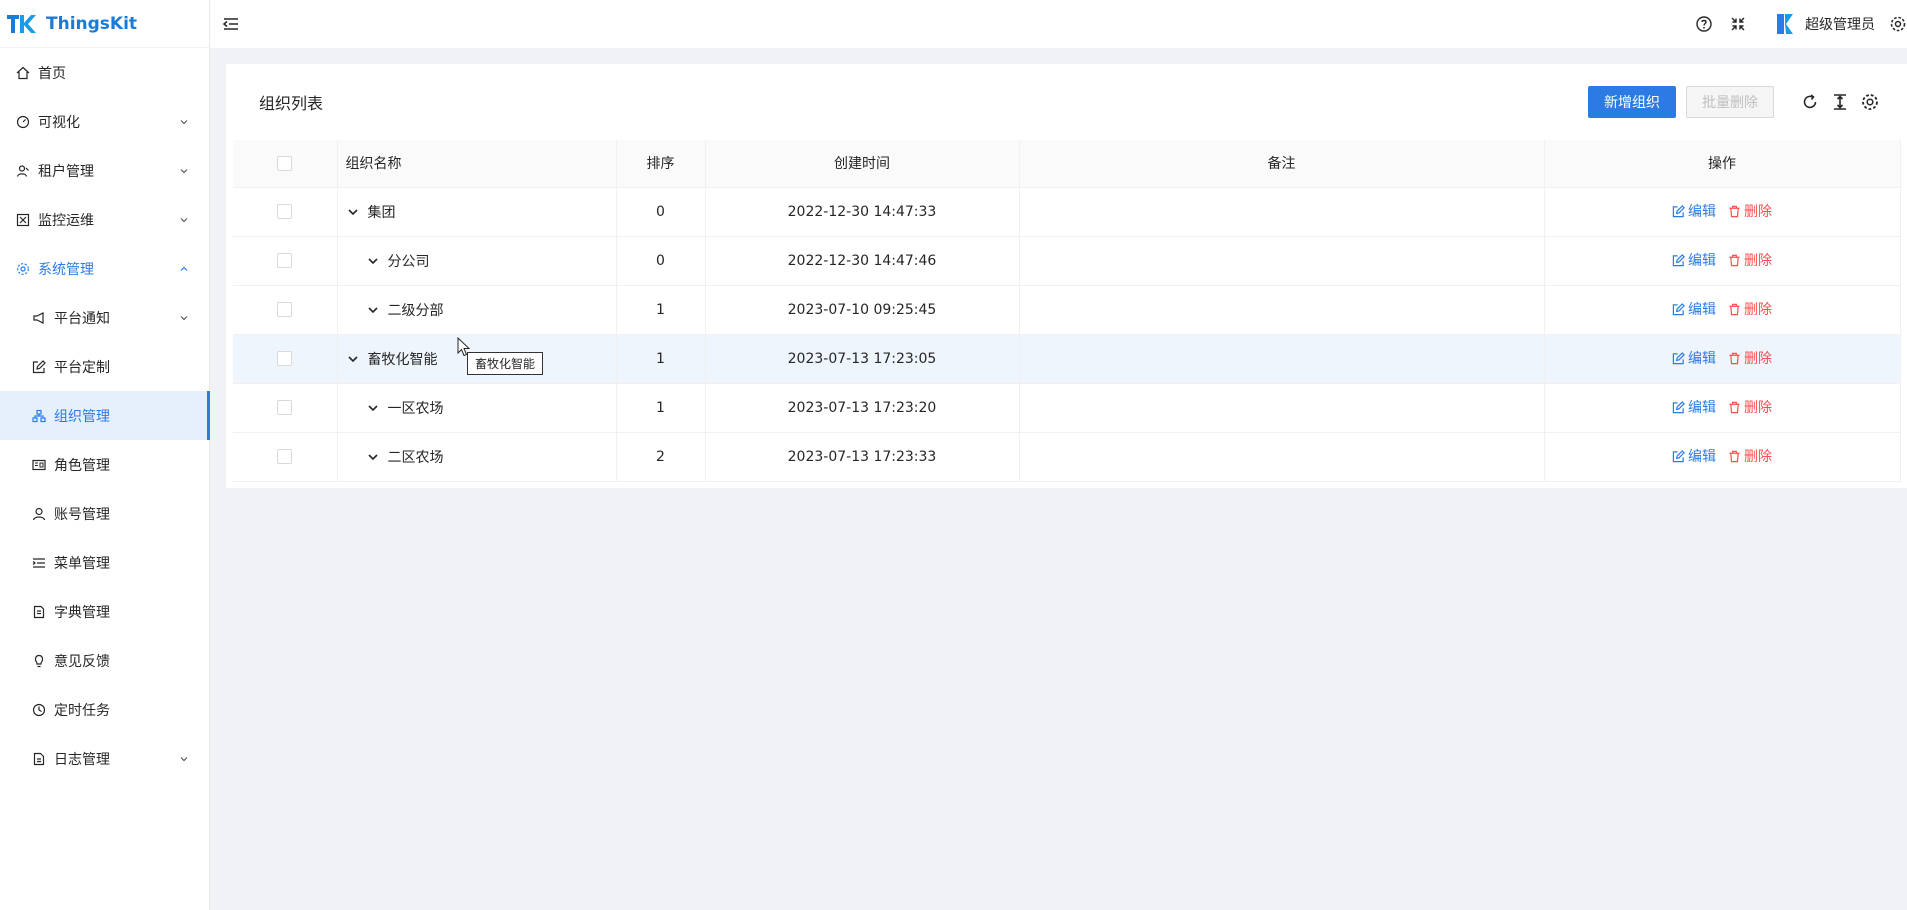 The image size is (1907, 910). Describe the element at coordinates (1758, 310) in the screenshot. I see `delete-label: 删除` at that location.